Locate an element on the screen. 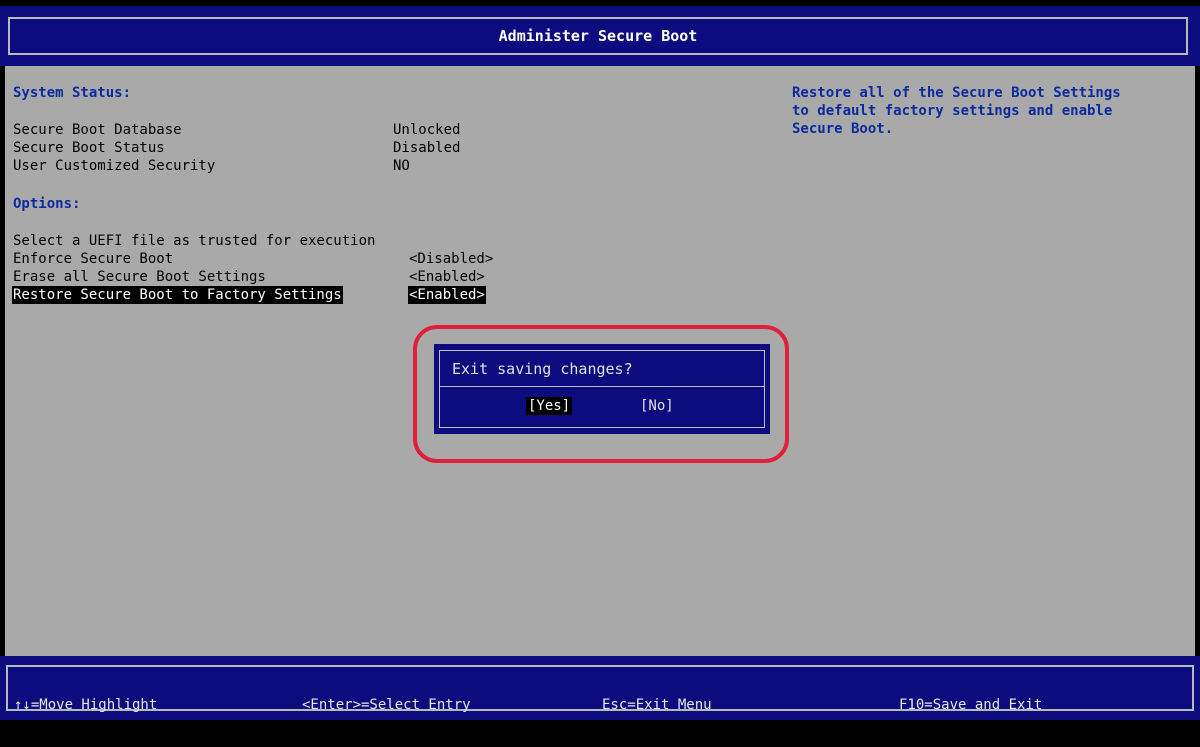  help-text-line-1: Restore all of the Secure Boot Settings is located at coordinates (956, 93).